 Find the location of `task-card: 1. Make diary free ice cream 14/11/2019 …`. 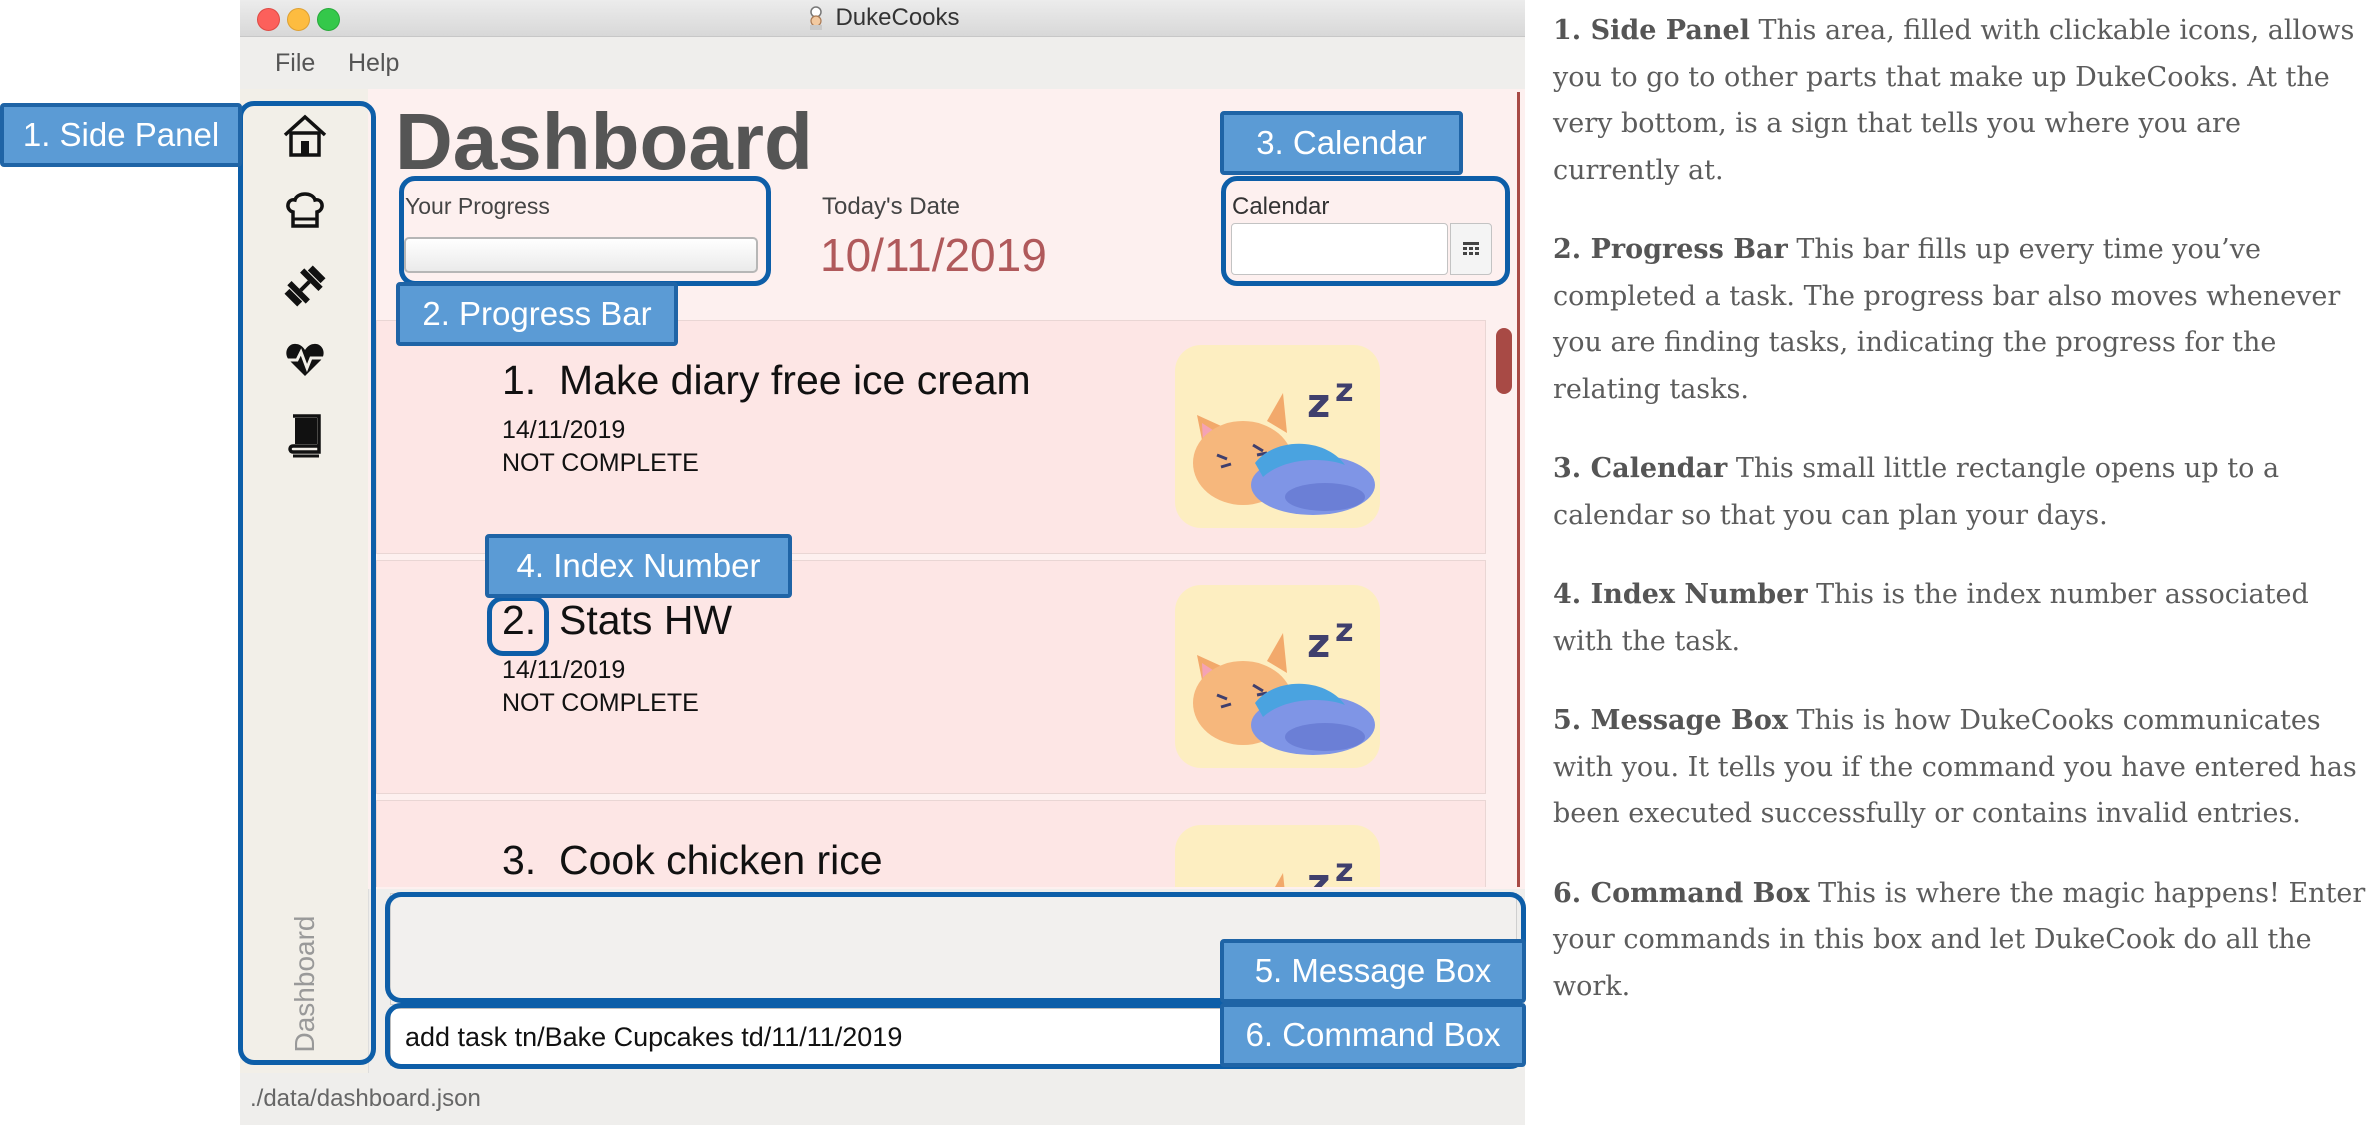

task-card: 1. Make diary free ice cream 14/11/2019 … is located at coordinates (931, 437).